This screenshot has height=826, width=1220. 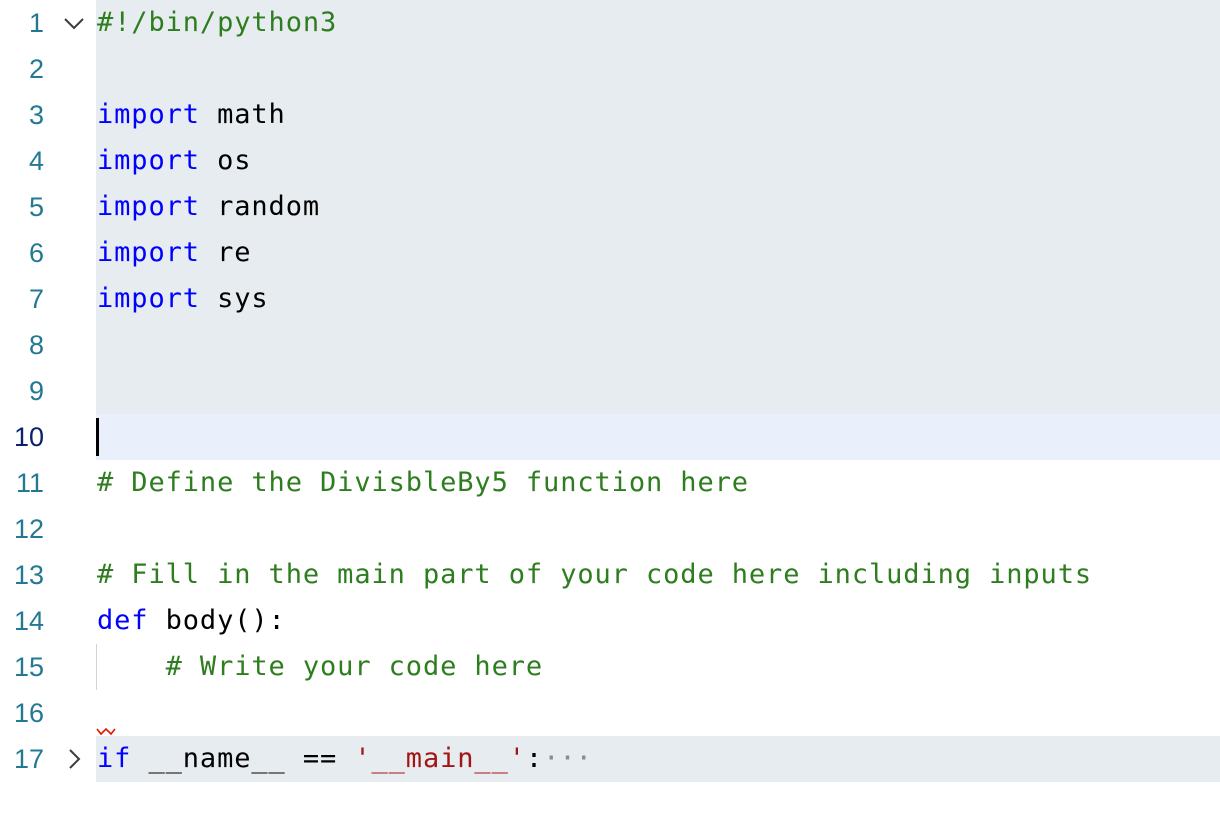 What do you see at coordinates (28, 621) in the screenshot?
I see `line-number: 14` at bounding box center [28, 621].